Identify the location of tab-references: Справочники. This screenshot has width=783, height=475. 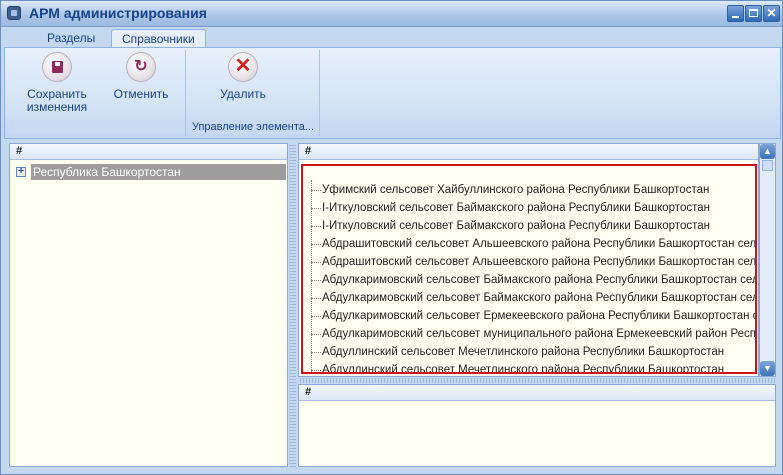
(158, 38).